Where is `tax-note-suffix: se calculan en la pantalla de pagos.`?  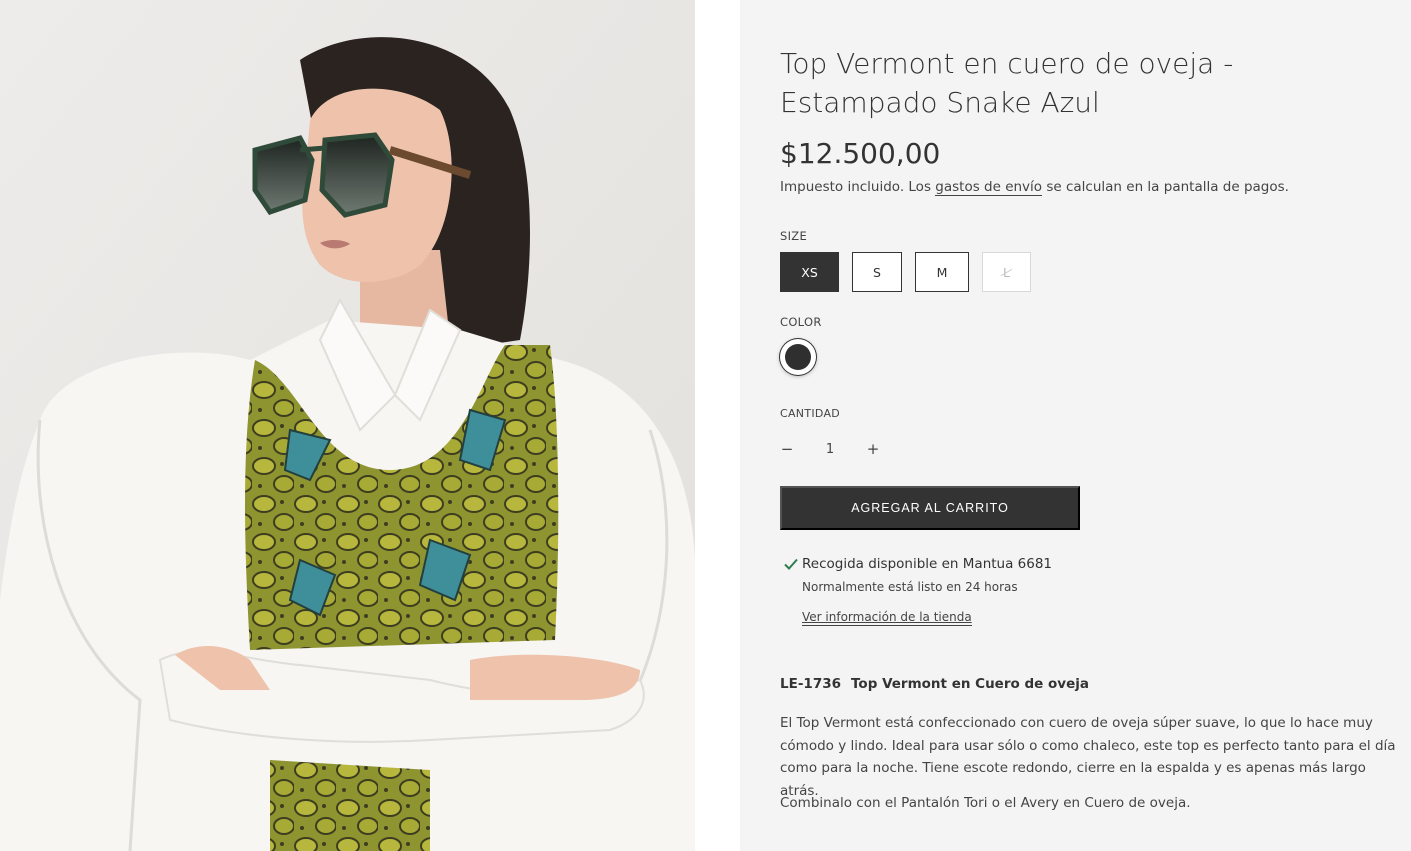
tax-note-suffix: se calculan en la pantalla de pagos. is located at coordinates (1165, 187).